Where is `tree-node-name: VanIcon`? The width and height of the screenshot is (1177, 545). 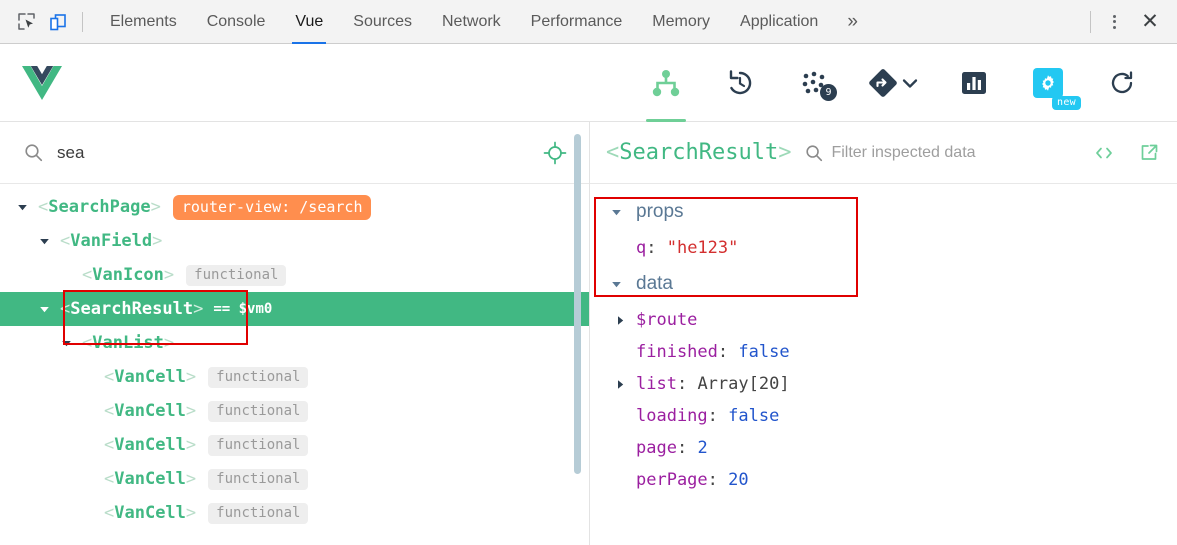
tree-node-name: VanIcon is located at coordinates (128, 275).